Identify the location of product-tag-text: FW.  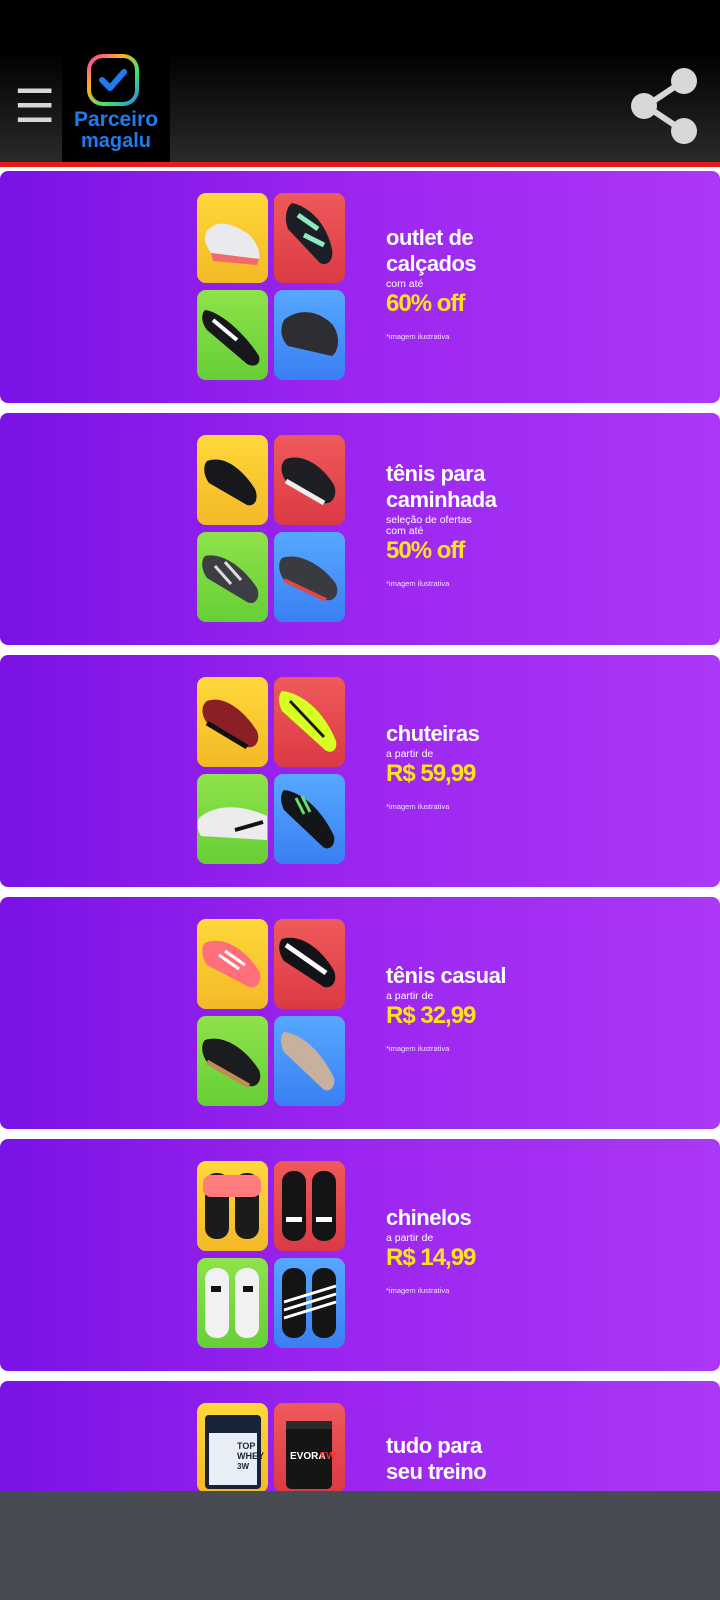
(328, 1456).